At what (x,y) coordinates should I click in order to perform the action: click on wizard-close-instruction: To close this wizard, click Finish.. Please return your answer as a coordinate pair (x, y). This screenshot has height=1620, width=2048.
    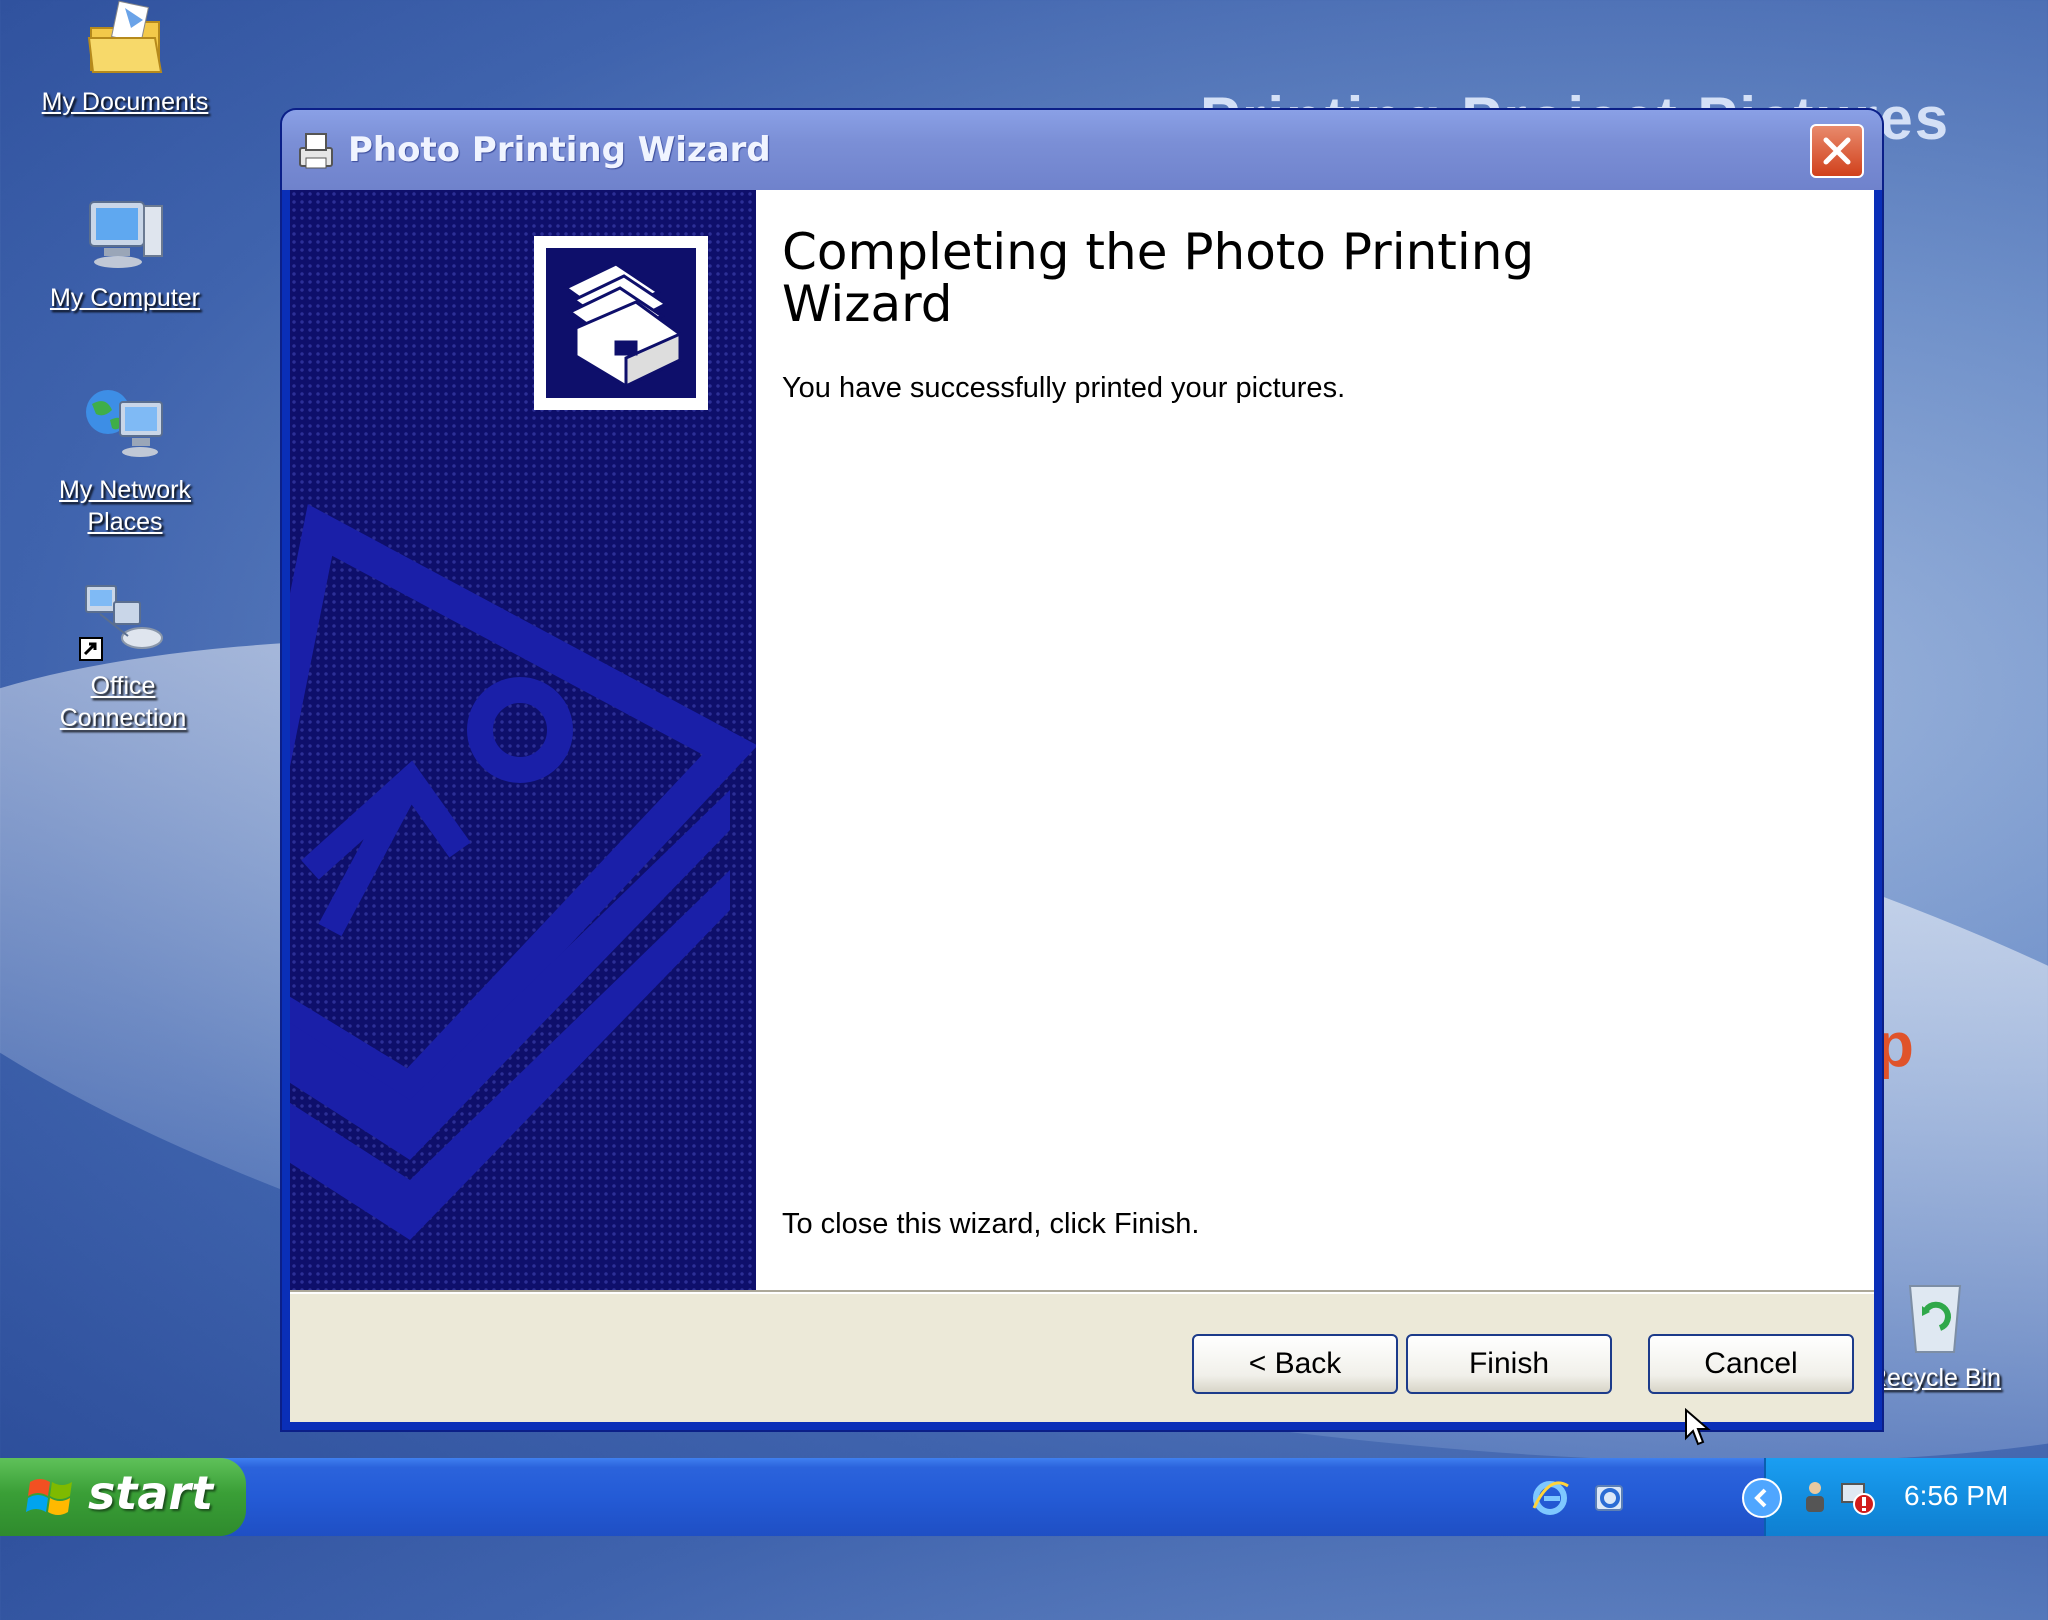
    Looking at the image, I should click on (991, 1224).